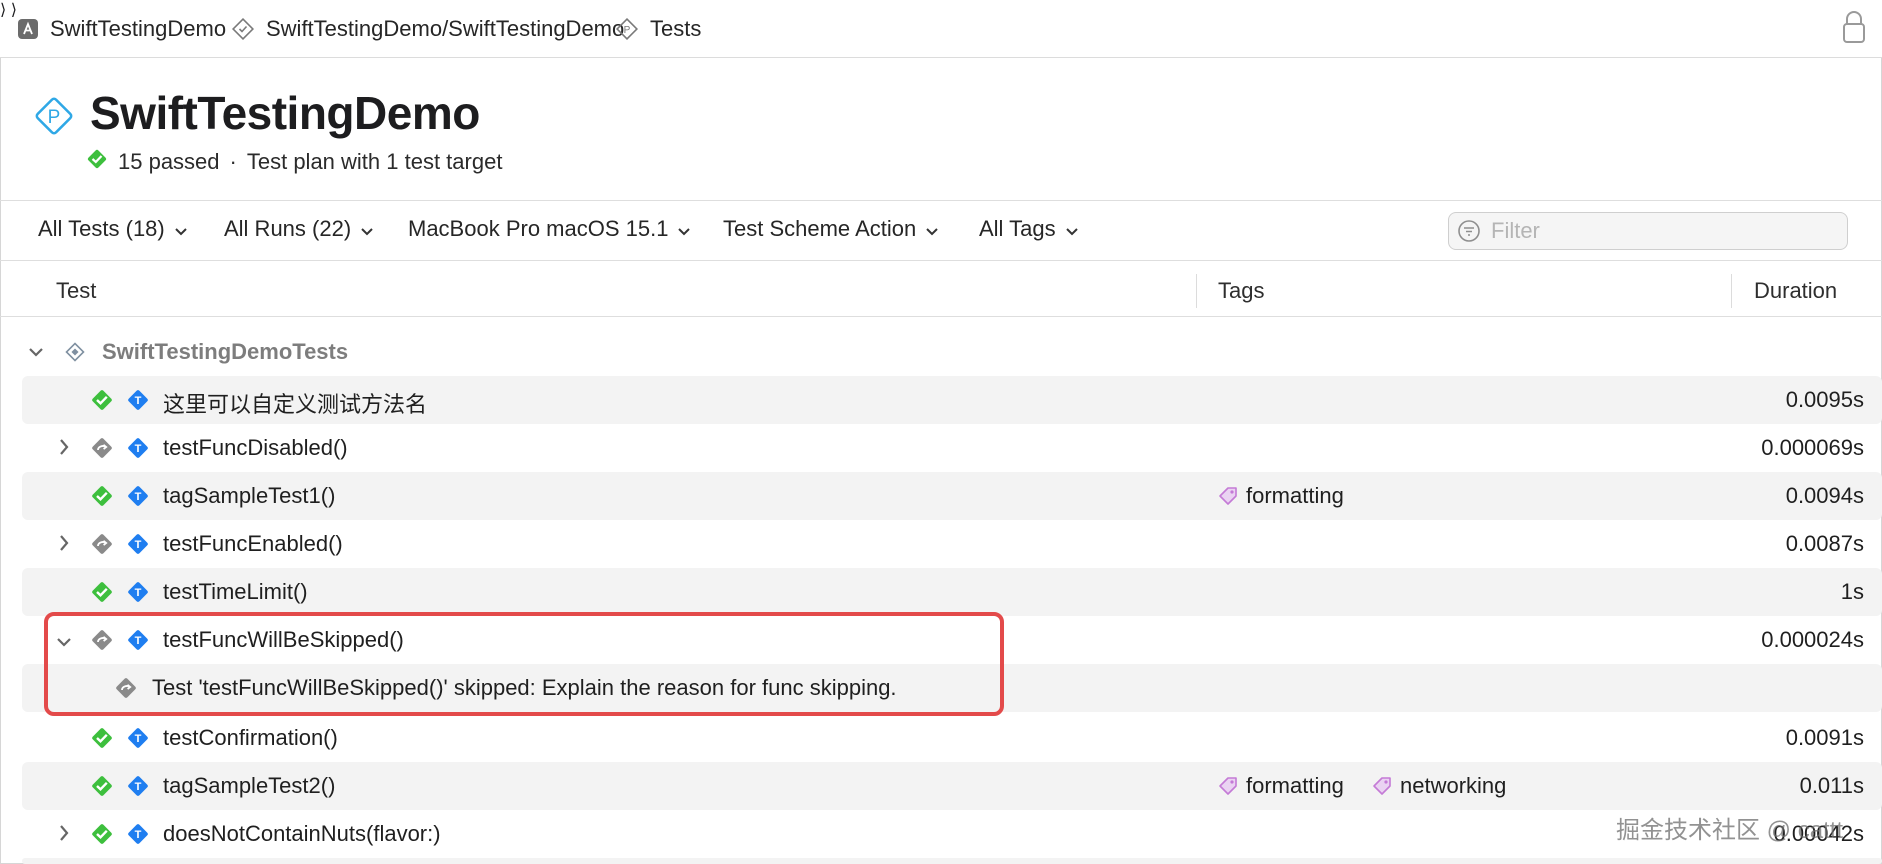 Image resolution: width=1882 pixels, height=864 pixels. I want to click on test-row: T 这里可以自定义测试方法名 0.0095s, so click(952, 400).